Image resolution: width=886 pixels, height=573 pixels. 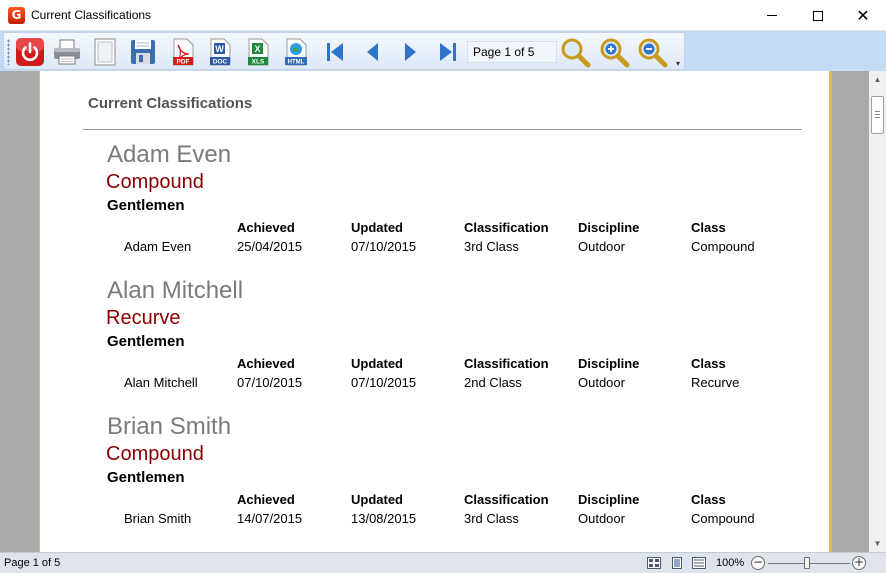 I want to click on view-mode-continuous-button, so click(x=699, y=563).